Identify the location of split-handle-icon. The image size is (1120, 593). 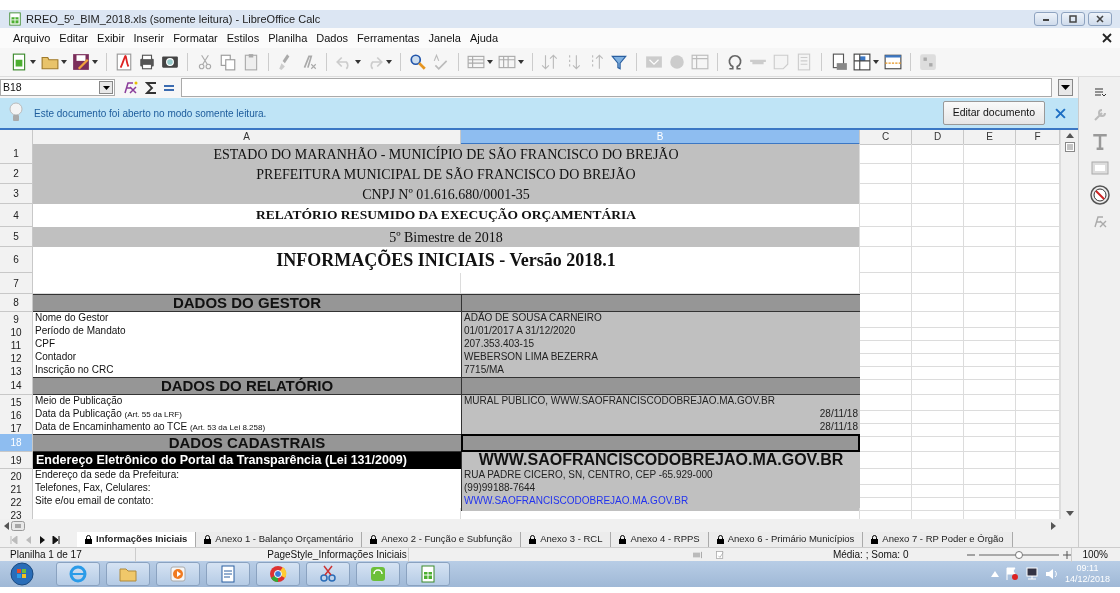
(1069, 147).